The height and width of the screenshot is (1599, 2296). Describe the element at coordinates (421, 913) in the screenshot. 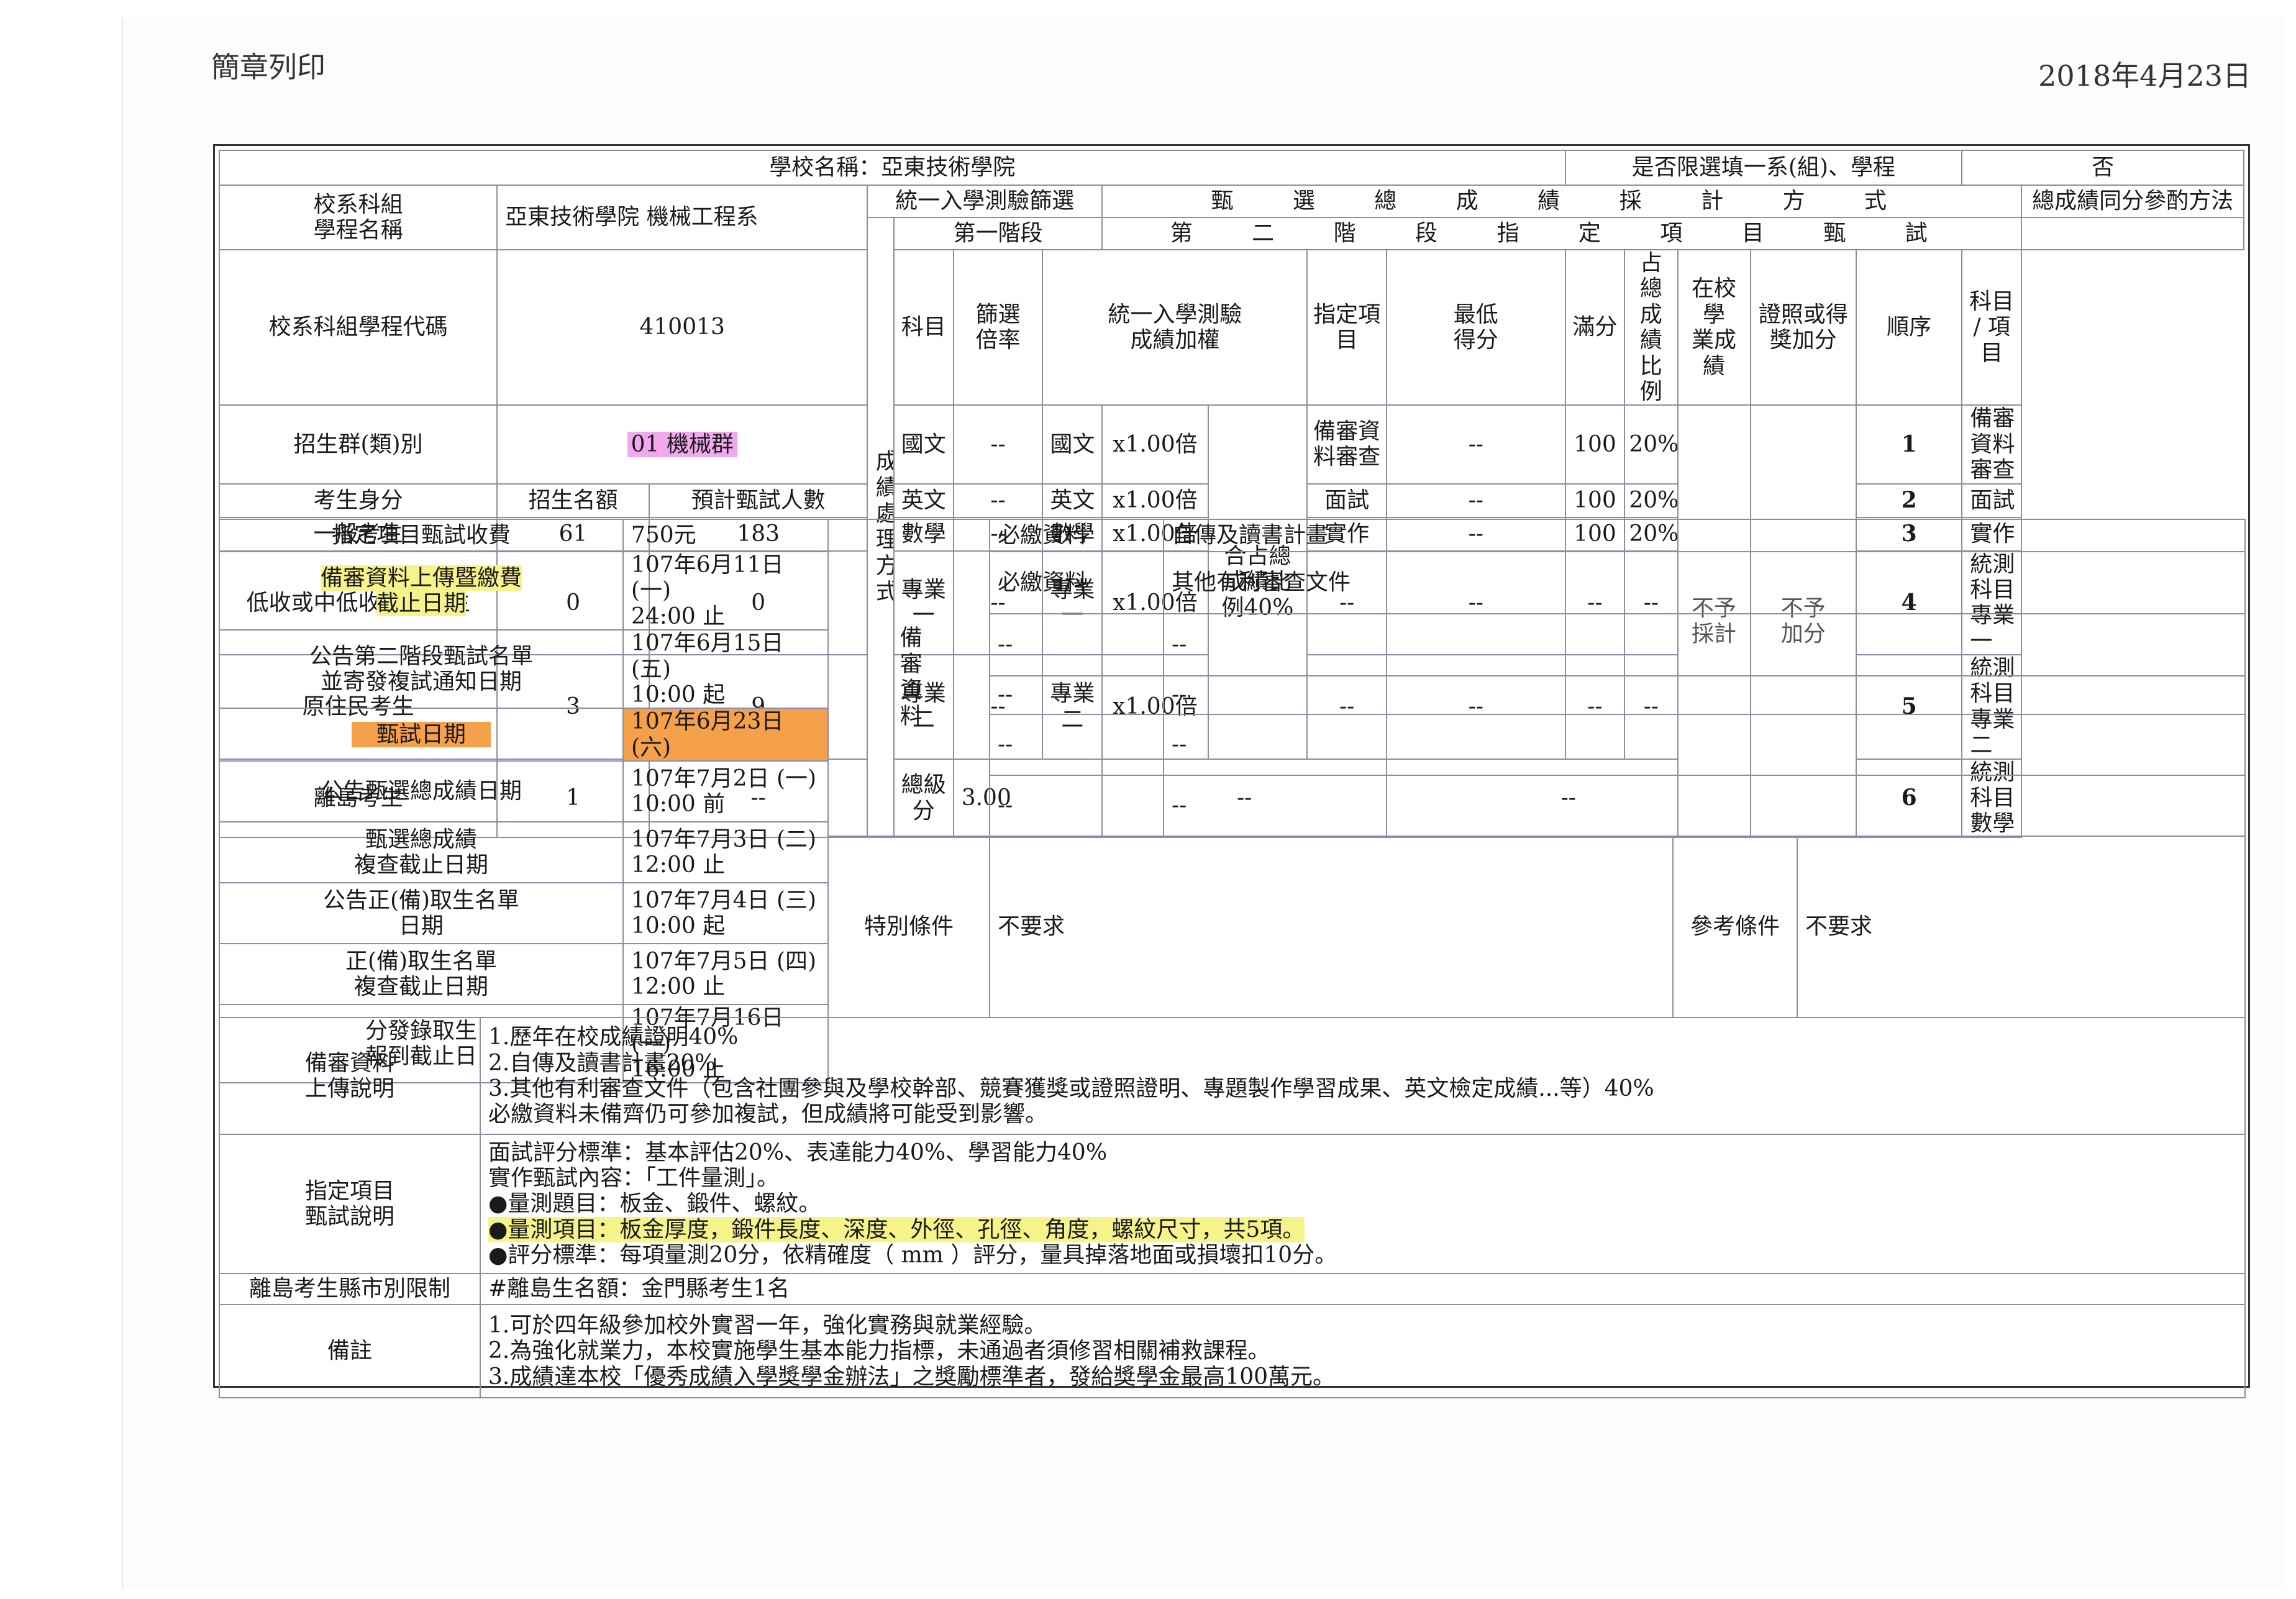

I see `schedule-label: 公告正(備)取生名單 日期` at that location.